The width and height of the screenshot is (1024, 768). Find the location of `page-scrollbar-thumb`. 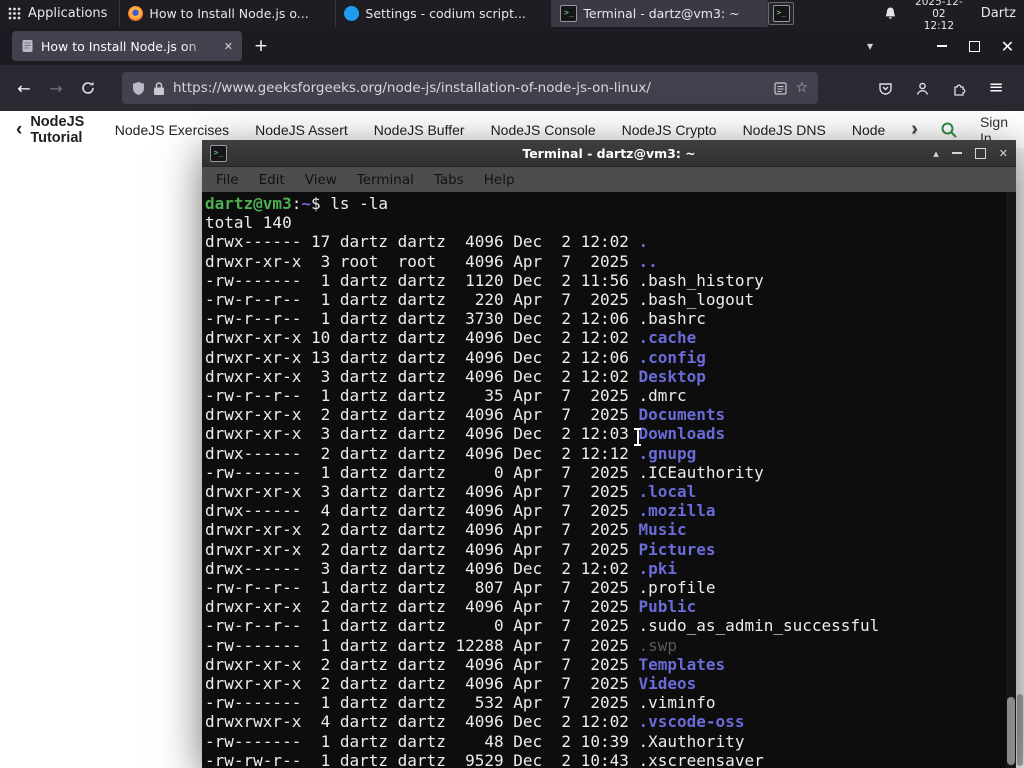

page-scrollbar-thumb is located at coordinates (1020, 730).